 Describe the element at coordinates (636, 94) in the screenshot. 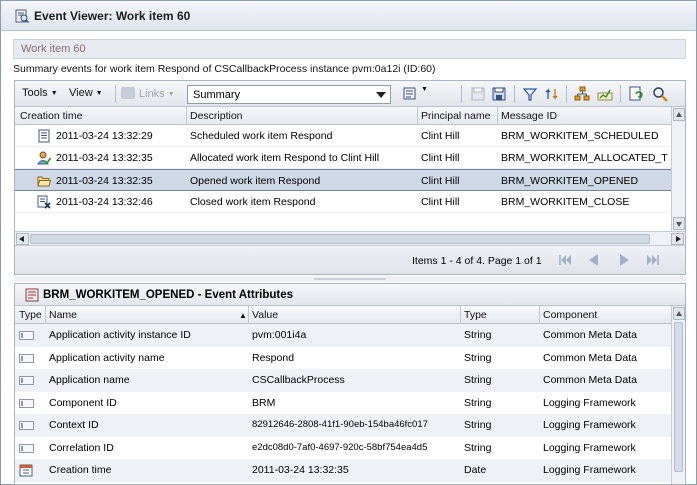

I see `refresh-icon` at that location.